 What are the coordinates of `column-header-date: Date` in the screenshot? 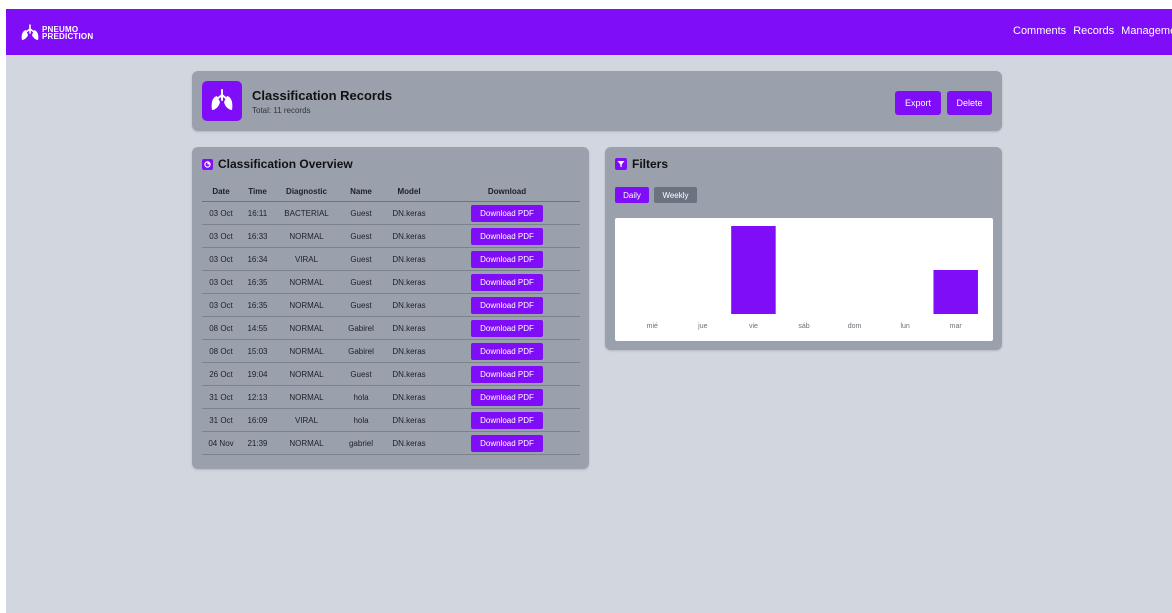 It's located at (221, 191).